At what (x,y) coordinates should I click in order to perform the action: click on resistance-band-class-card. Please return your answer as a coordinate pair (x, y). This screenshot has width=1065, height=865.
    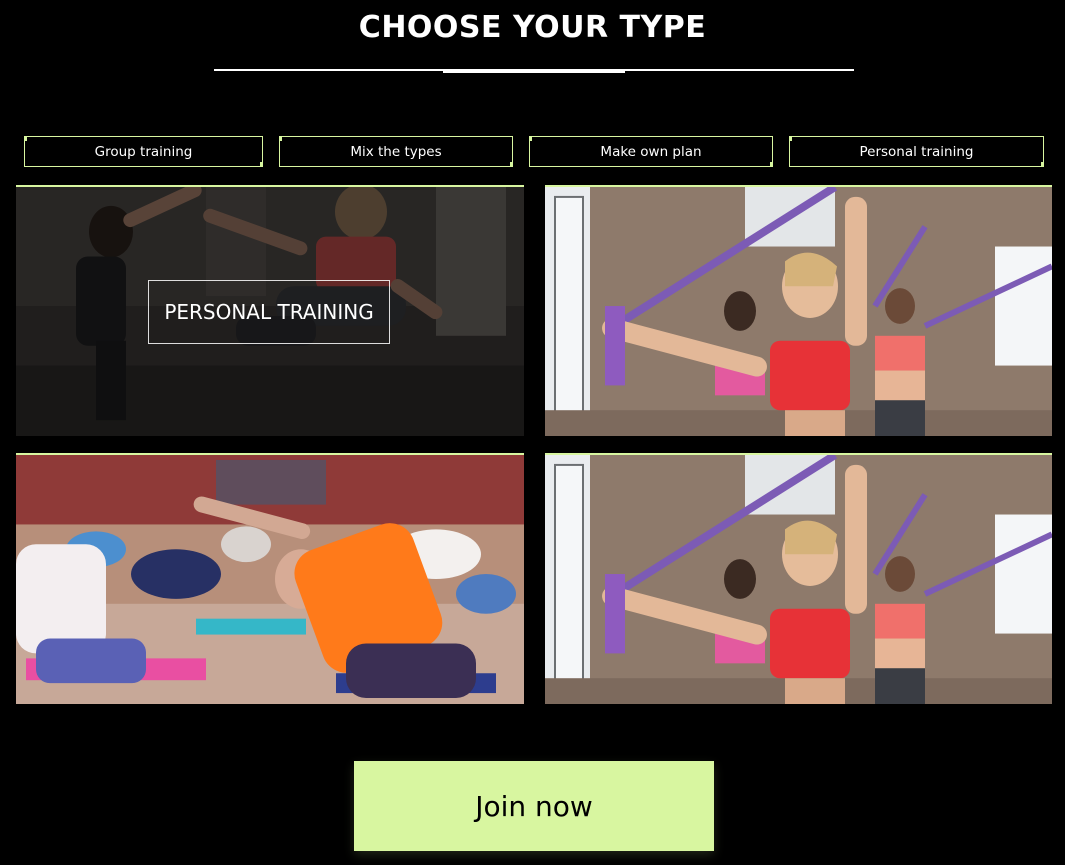
    Looking at the image, I should click on (798, 310).